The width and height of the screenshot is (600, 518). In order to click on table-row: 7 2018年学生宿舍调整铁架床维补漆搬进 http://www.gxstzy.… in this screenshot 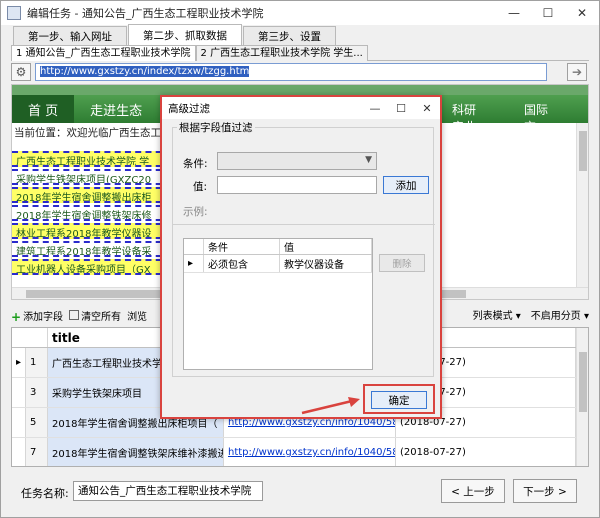, I will do `click(300, 452)`.